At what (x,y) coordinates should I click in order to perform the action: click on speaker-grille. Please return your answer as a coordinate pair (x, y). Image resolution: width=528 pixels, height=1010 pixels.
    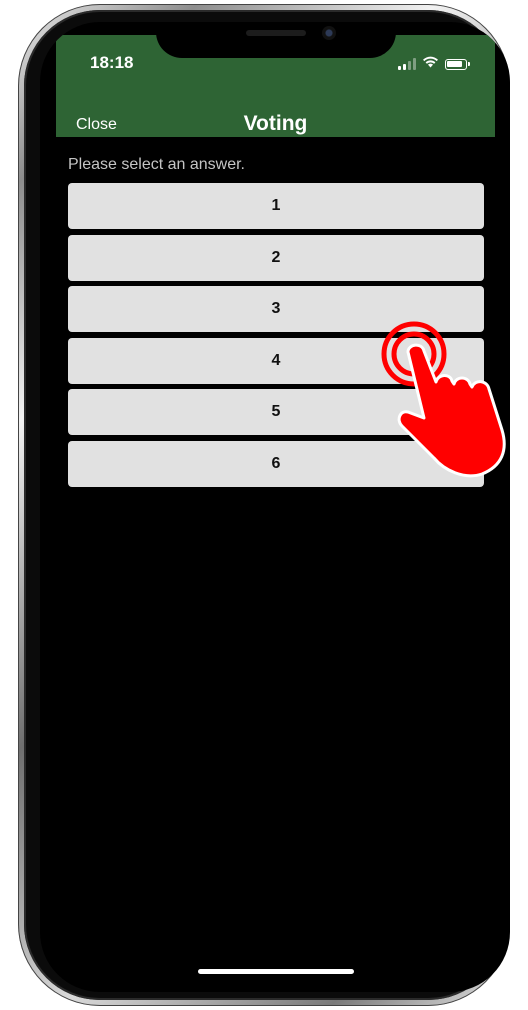
    Looking at the image, I should click on (276, 33).